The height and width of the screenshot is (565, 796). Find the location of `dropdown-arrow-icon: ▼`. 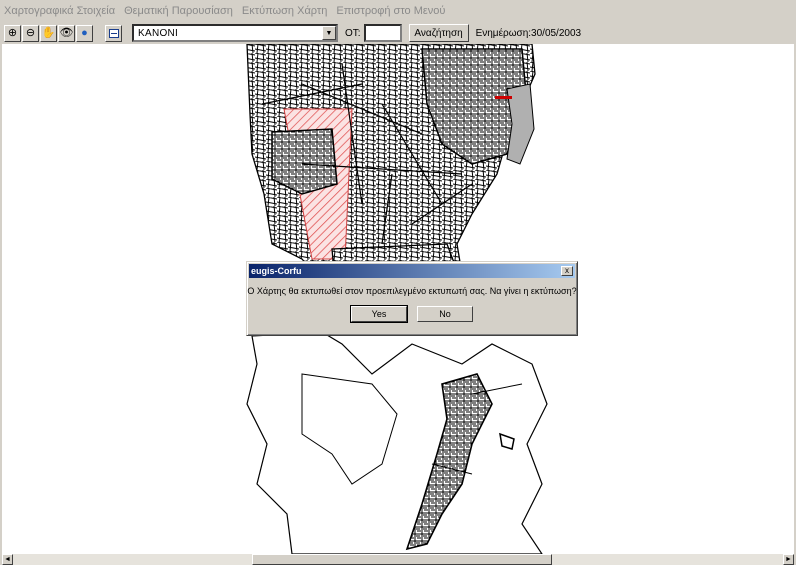

dropdown-arrow-icon: ▼ is located at coordinates (329, 33).